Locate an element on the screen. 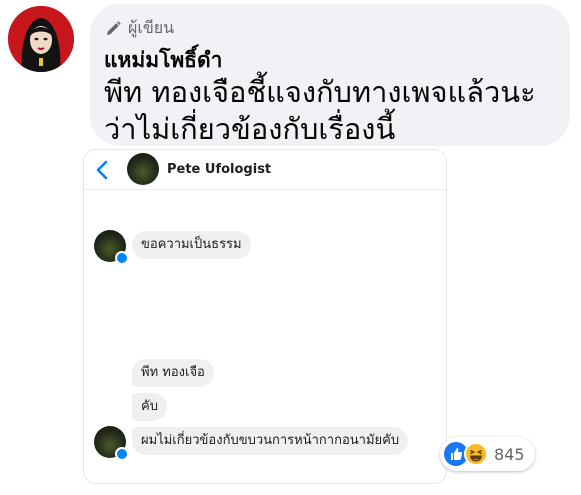 The image size is (581, 495). message-bubble: คับ is located at coordinates (149, 407).